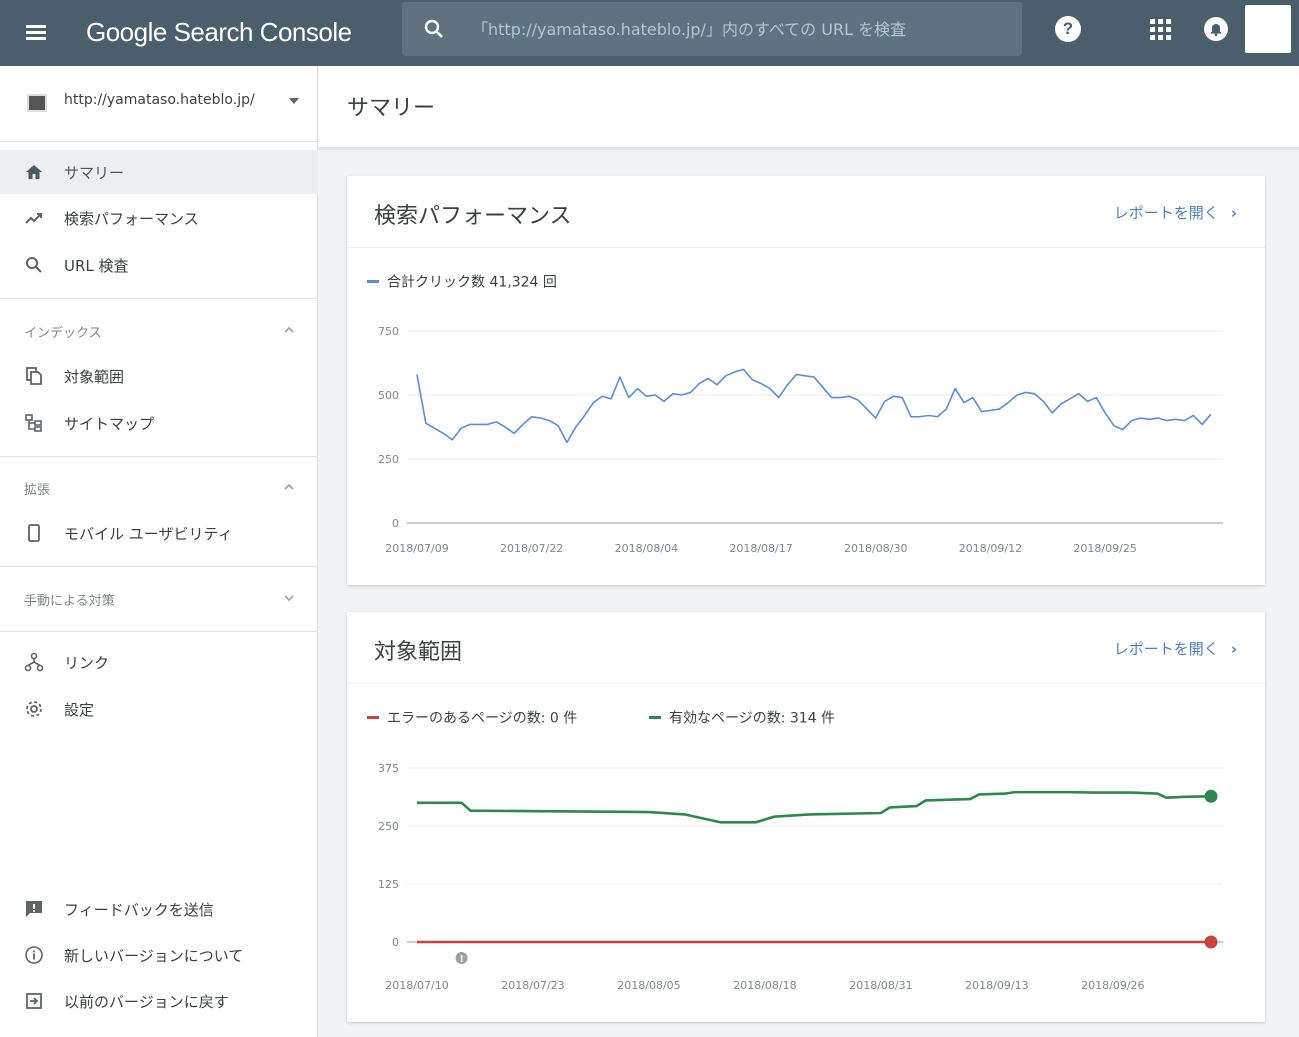  Describe the element at coordinates (159, 909) in the screenshot. I see `sidebar-item-send-feedback: フィードバックを送信` at that location.